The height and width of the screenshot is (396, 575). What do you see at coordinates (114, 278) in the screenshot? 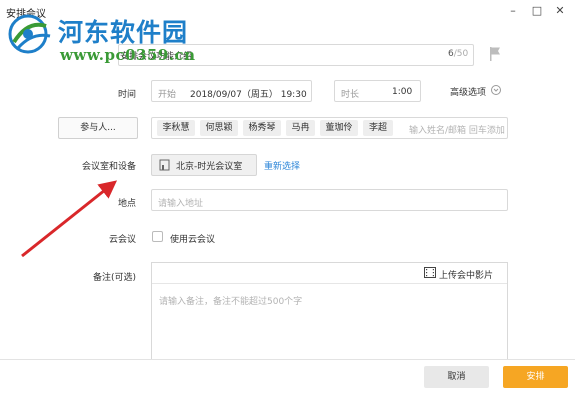
I see `notes-label: 备注(可选)` at bounding box center [114, 278].